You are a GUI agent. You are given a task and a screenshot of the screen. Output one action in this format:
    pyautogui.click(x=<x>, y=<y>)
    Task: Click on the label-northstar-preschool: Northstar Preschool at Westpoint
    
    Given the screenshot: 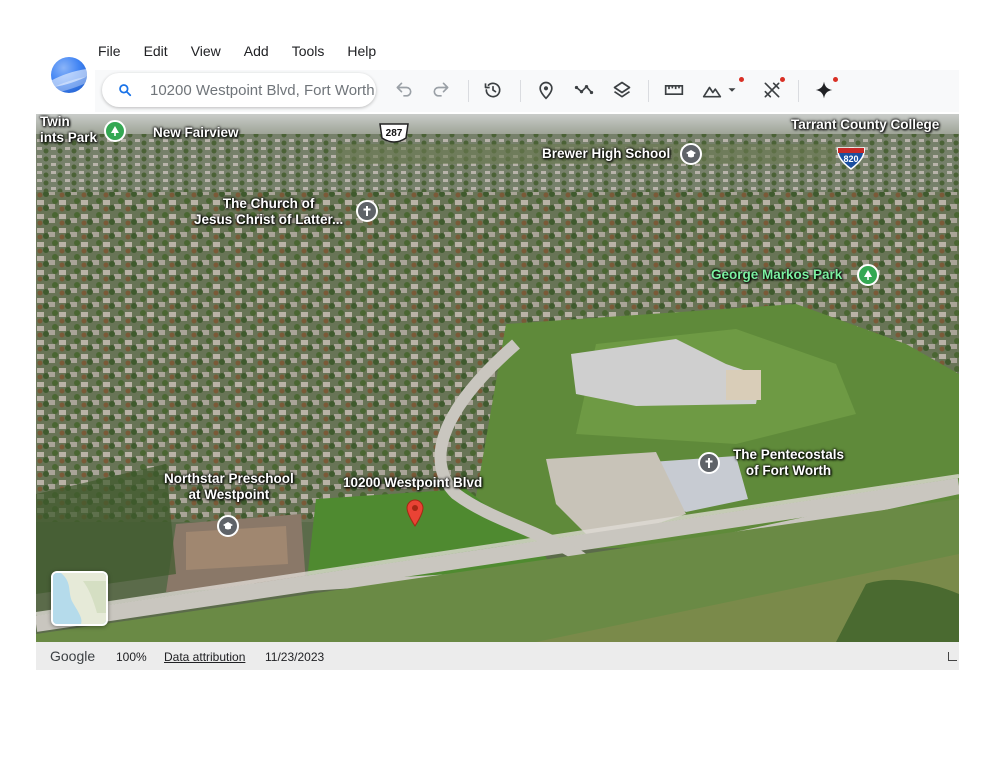 What is the action you would take?
    pyautogui.click(x=229, y=487)
    